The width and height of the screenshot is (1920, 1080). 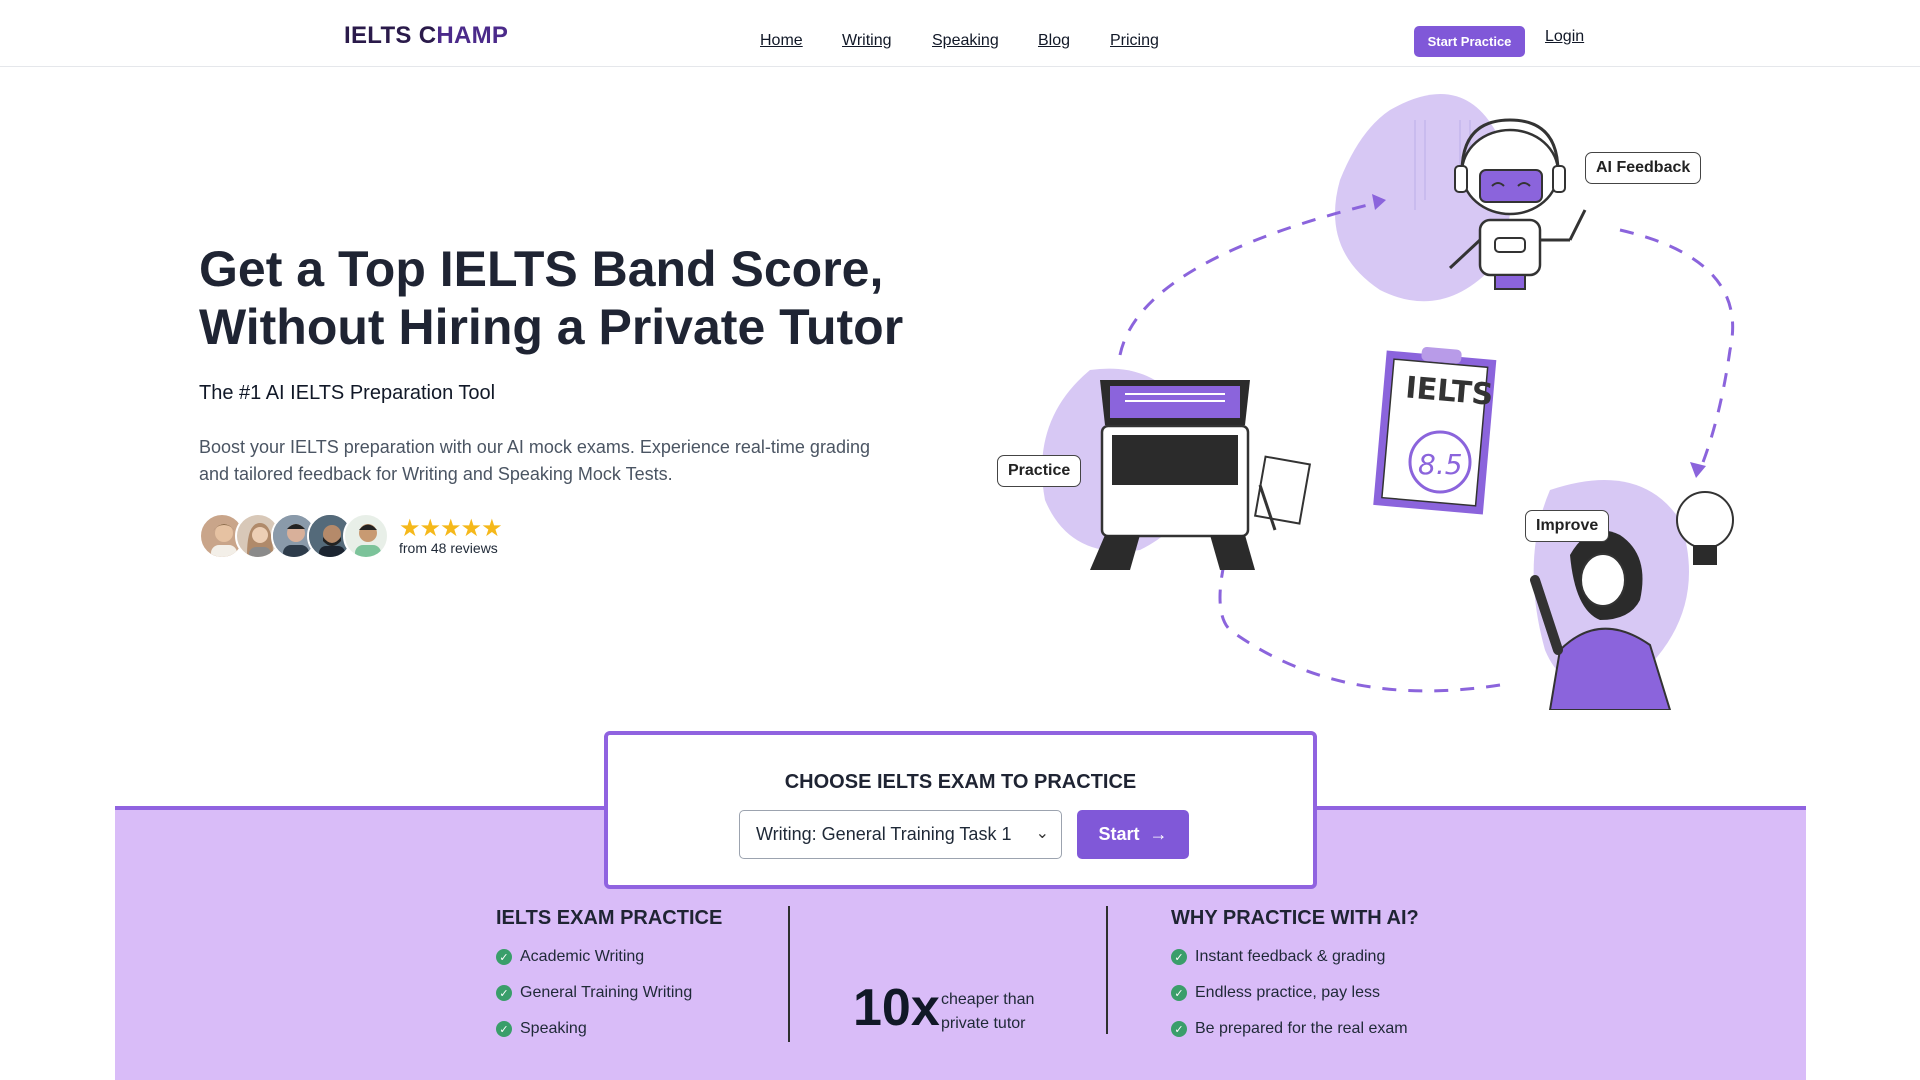 What do you see at coordinates (366, 536) in the screenshot?
I see `avatar` at bounding box center [366, 536].